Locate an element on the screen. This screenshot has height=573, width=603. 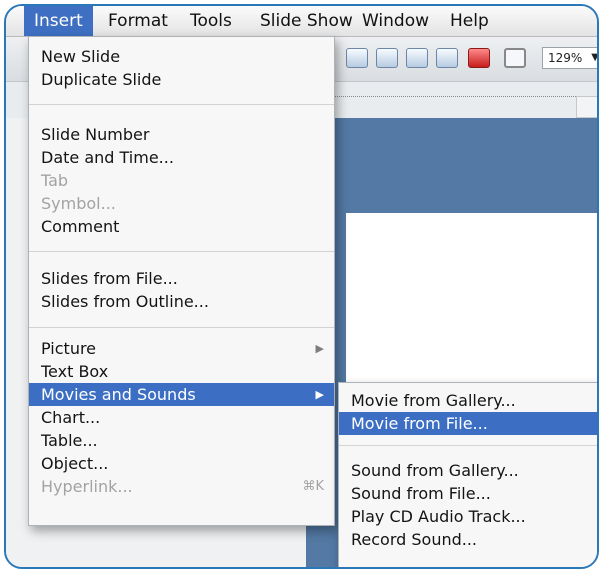
media-icon is located at coordinates (447, 58).